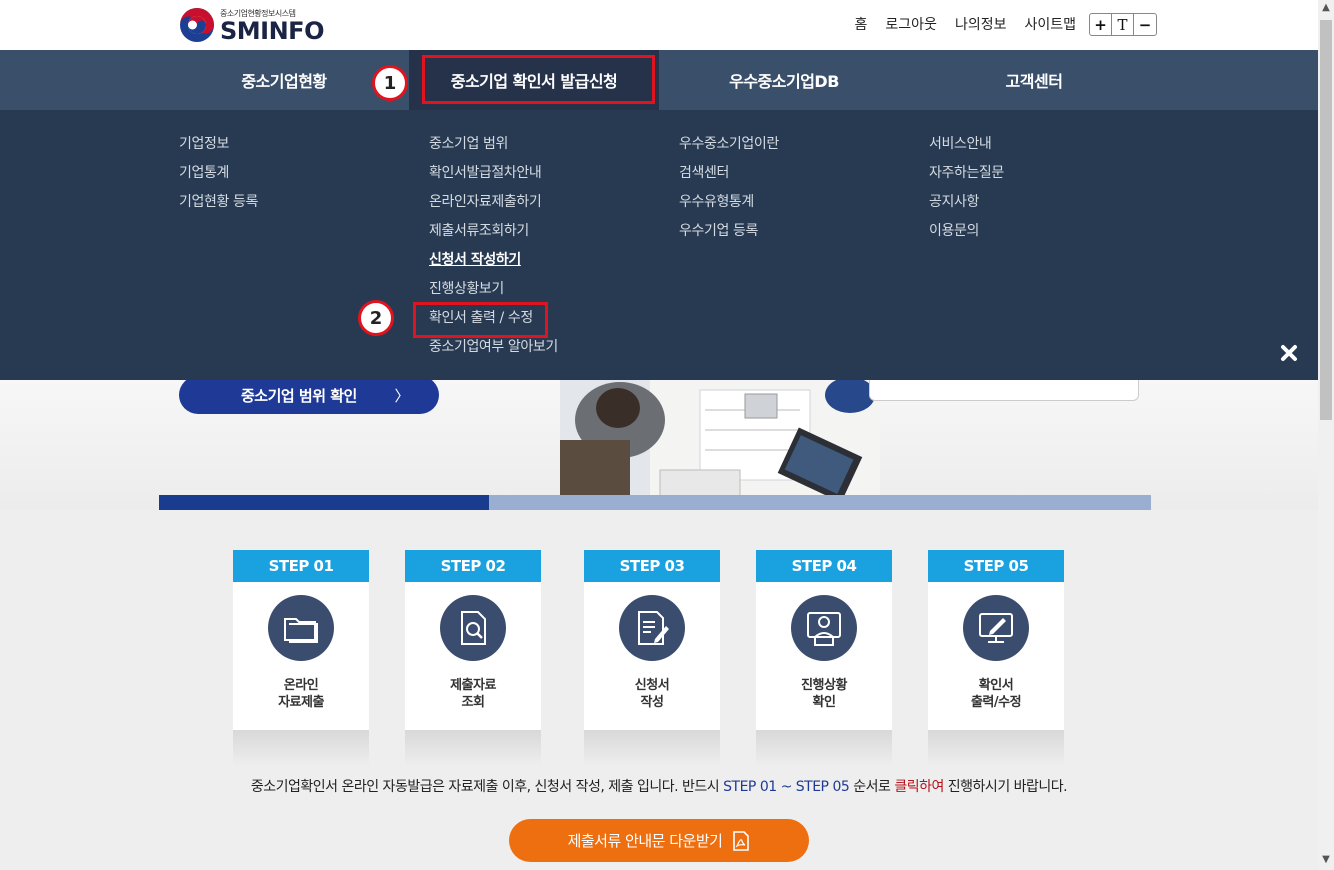 The width and height of the screenshot is (1334, 870). I want to click on menu-item-company-info: 기업정보, so click(218, 148).